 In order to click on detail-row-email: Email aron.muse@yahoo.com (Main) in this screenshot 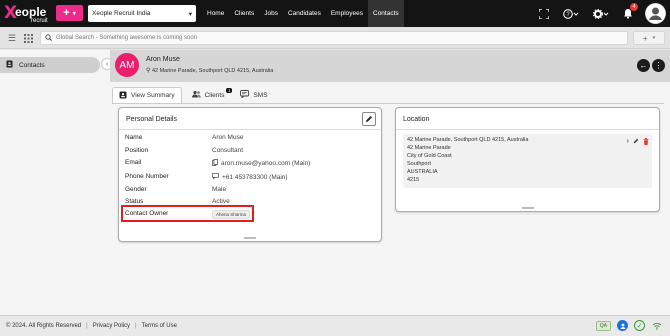, I will do `click(217, 163)`.